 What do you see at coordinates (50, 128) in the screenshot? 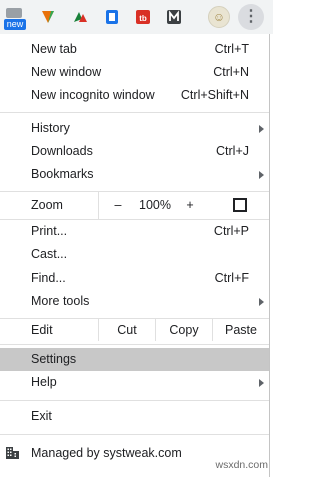
I see `menu-item-label: History` at bounding box center [50, 128].